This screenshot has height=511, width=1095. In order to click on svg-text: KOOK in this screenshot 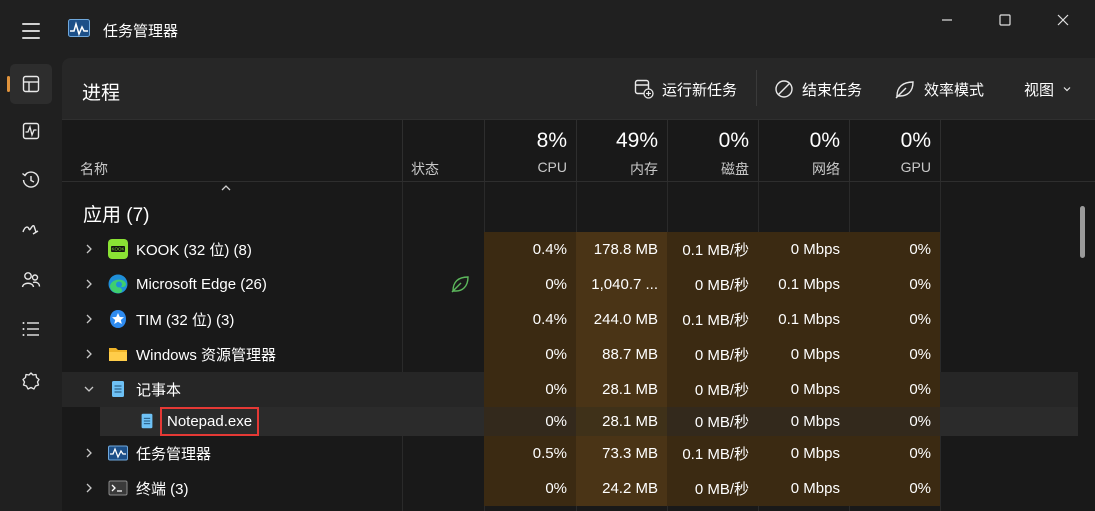, I will do `click(117, 249)`.